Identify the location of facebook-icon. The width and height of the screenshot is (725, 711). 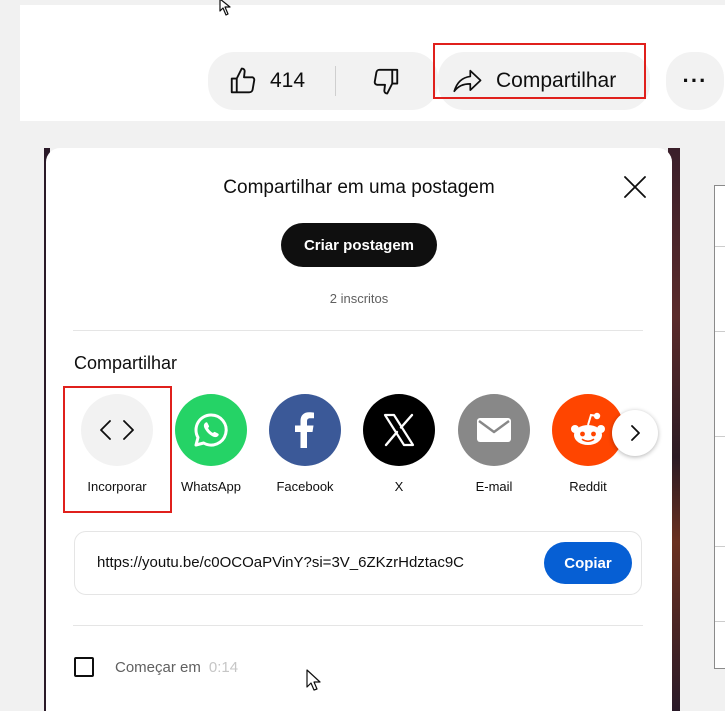
(304, 430).